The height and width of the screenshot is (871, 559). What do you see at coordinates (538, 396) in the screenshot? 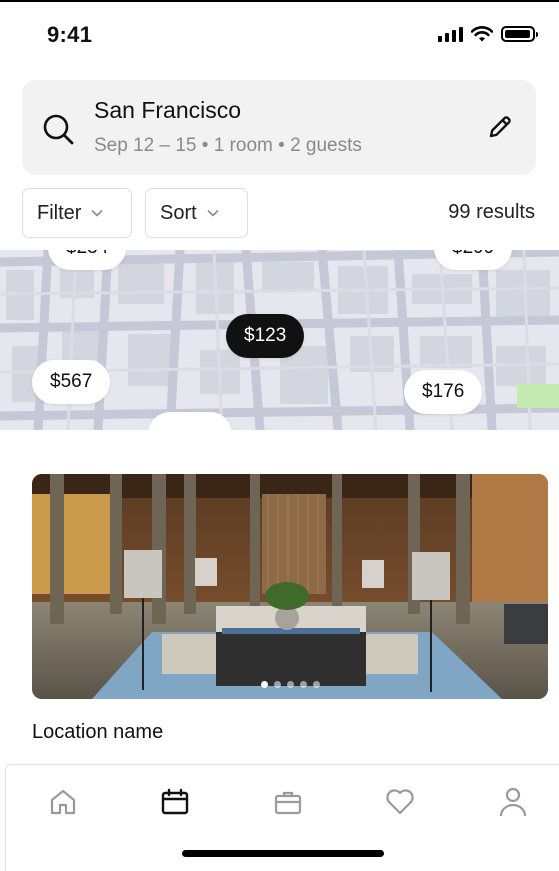
I see `park-area` at bounding box center [538, 396].